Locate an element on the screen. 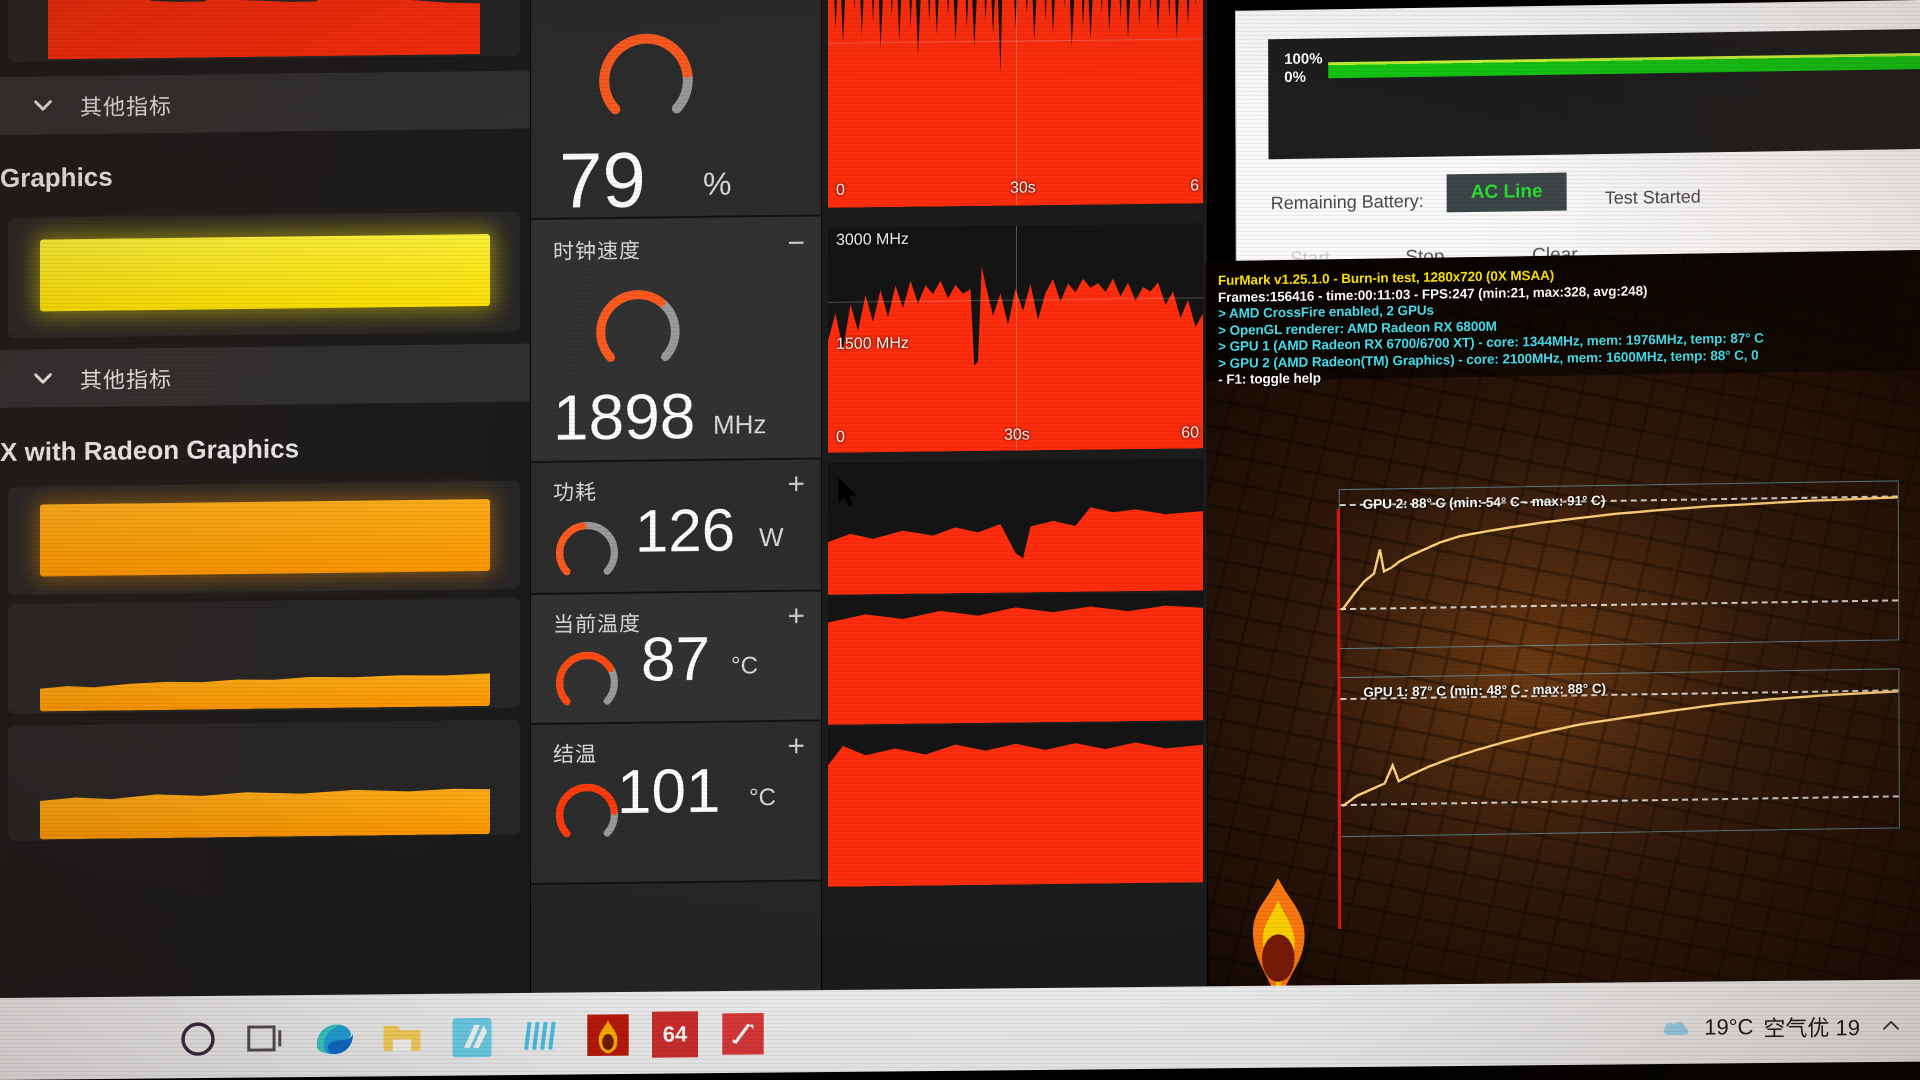  tray-temperature: 19°C is located at coordinates (1728, 1027).